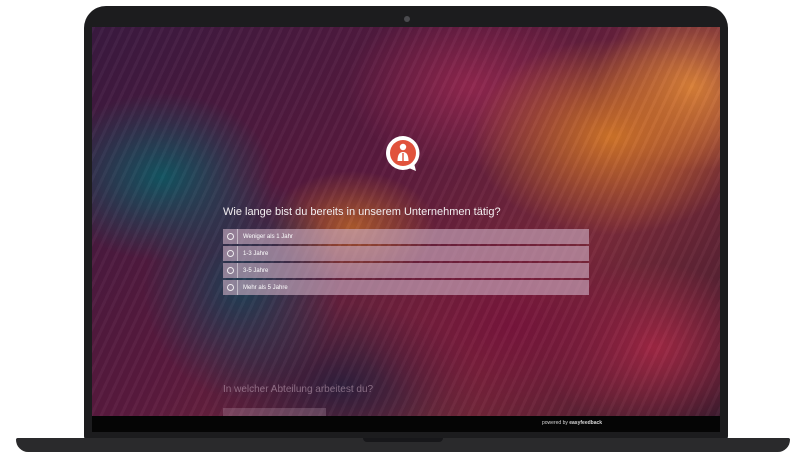 This screenshot has height=470, width=806. Describe the element at coordinates (586, 423) in the screenshot. I see `brand-name: easyfeedback` at that location.